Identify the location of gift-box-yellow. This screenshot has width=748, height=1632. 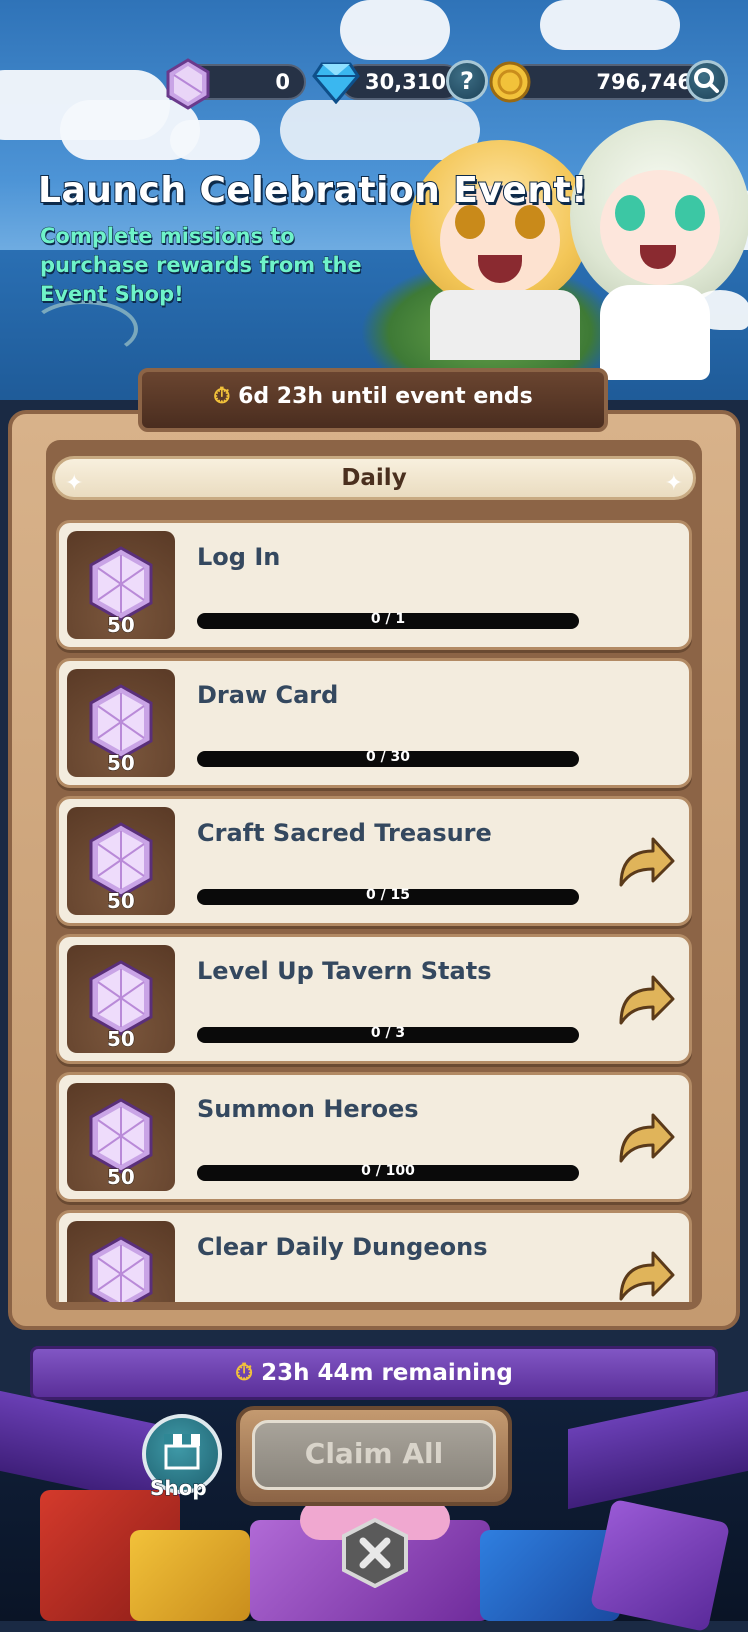
(190, 1575).